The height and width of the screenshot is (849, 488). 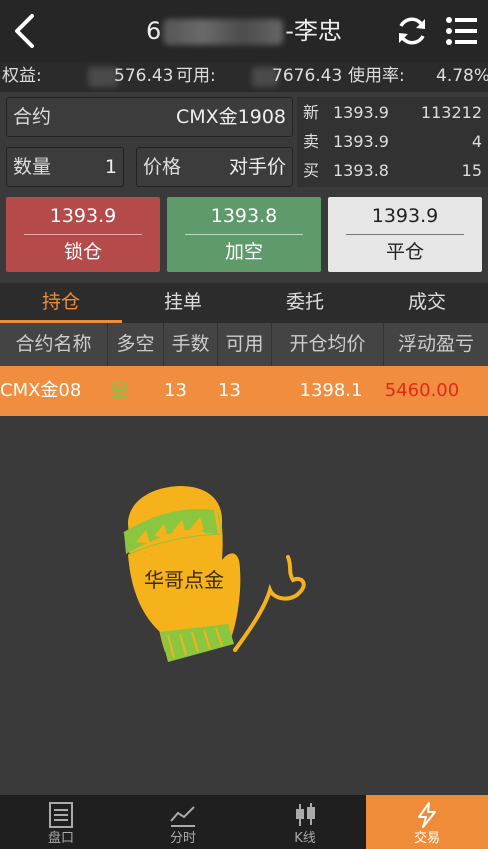 I want to click on brand-mitten-logo: 华哥点金, so click(x=230, y=572).